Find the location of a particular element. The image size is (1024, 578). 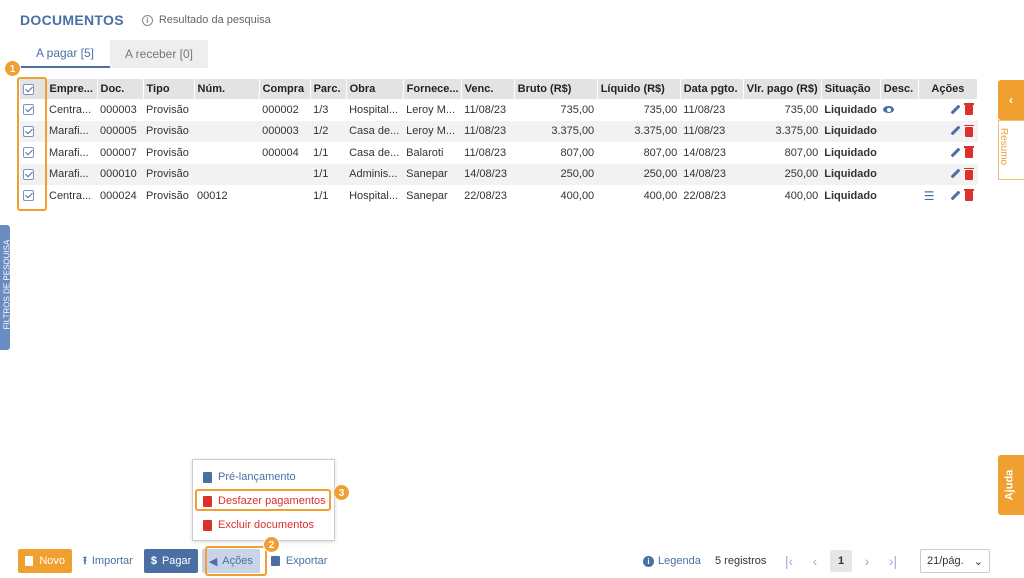

col-header: Obra is located at coordinates (375, 89).